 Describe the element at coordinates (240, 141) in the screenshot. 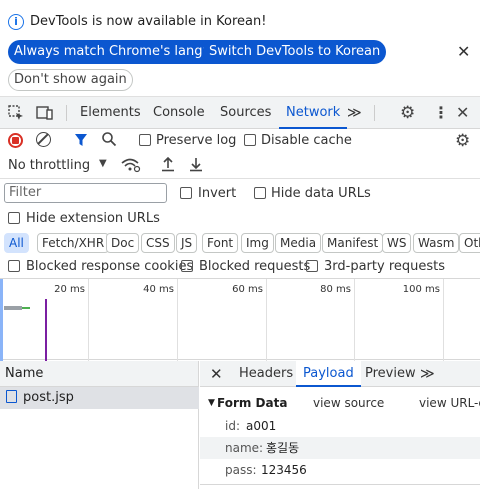

I see `network-toolbar: Preserve log Disable cache ⚙` at that location.